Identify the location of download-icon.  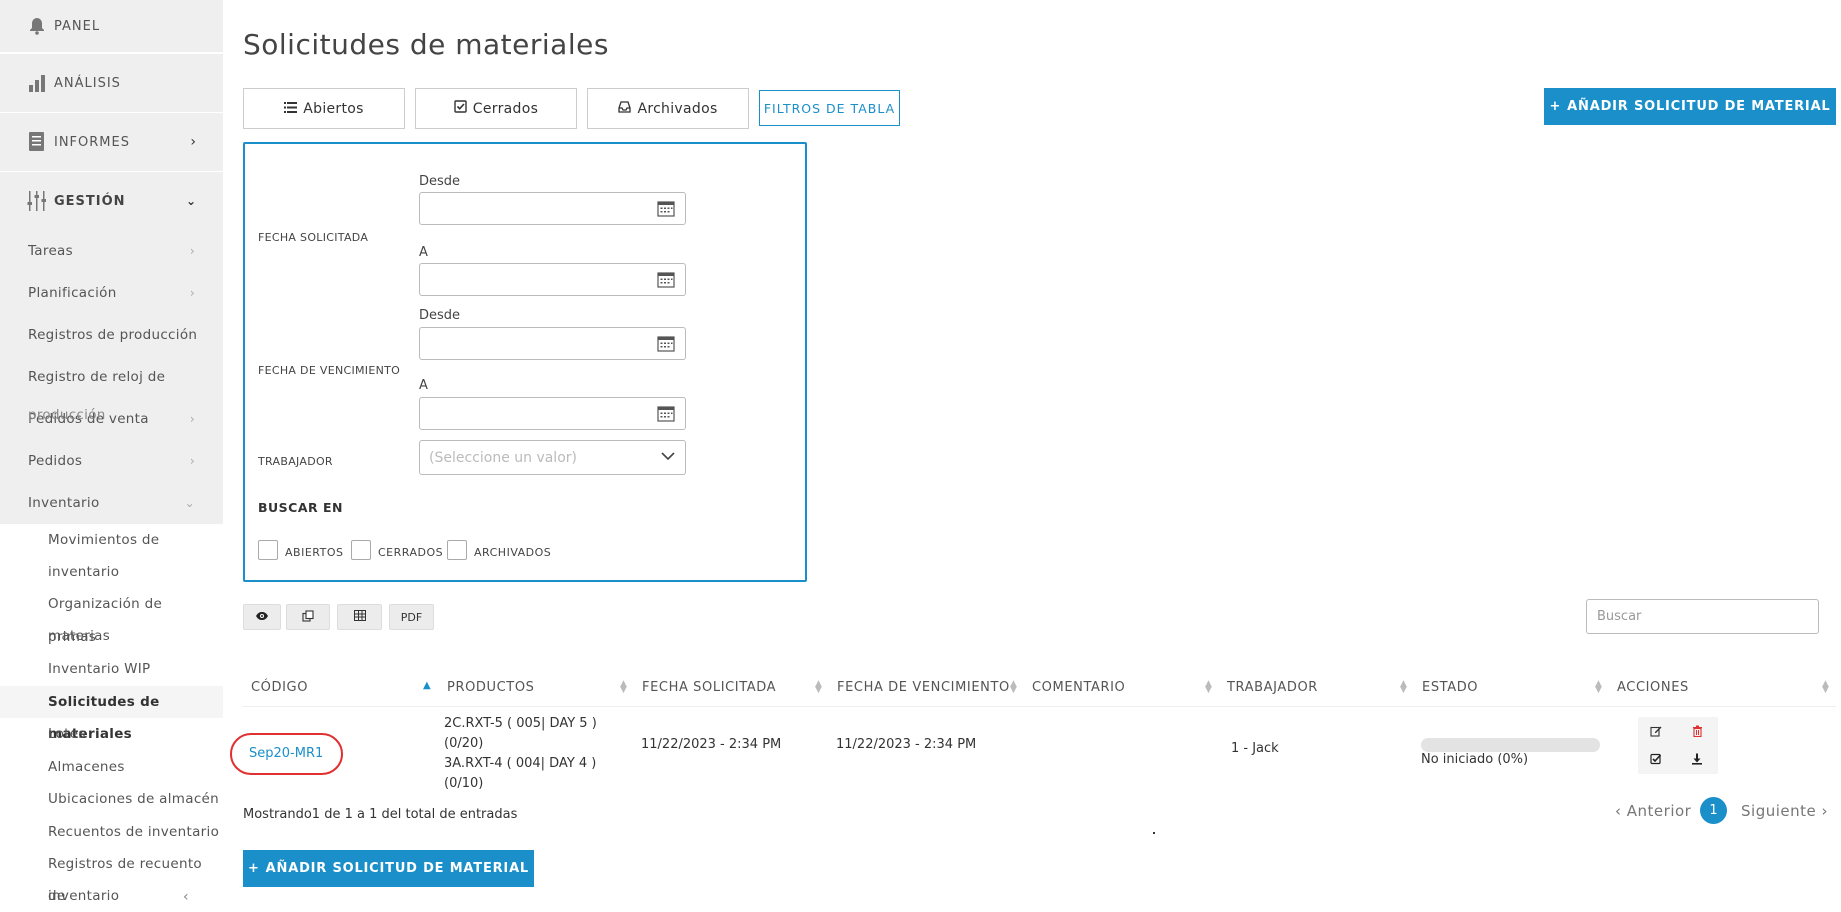
(1697, 759).